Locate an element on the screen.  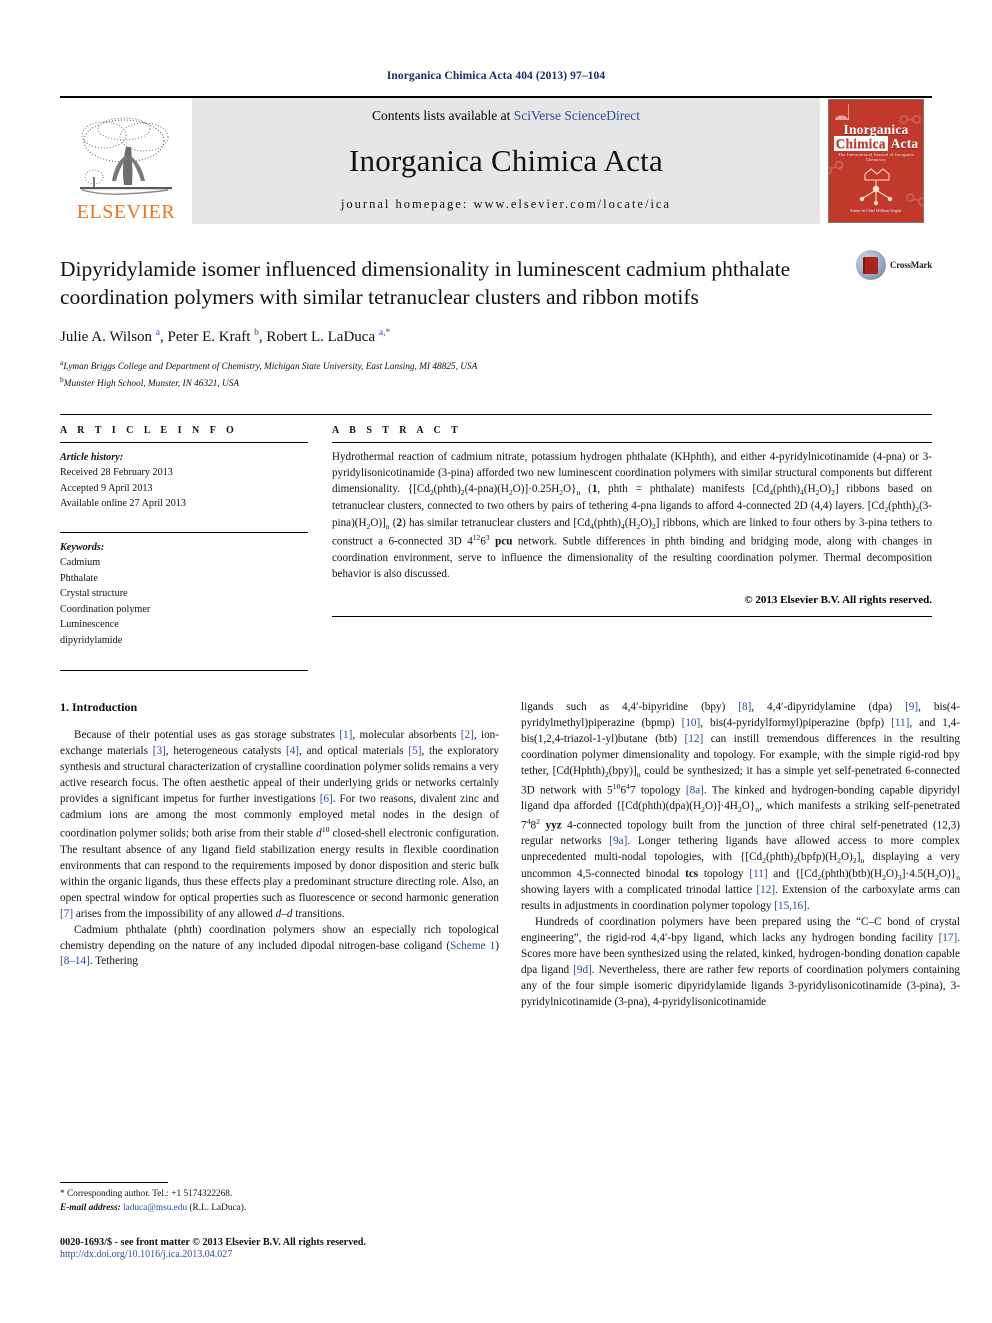
cover-molecule-graphic is located at coordinates (876, 187).